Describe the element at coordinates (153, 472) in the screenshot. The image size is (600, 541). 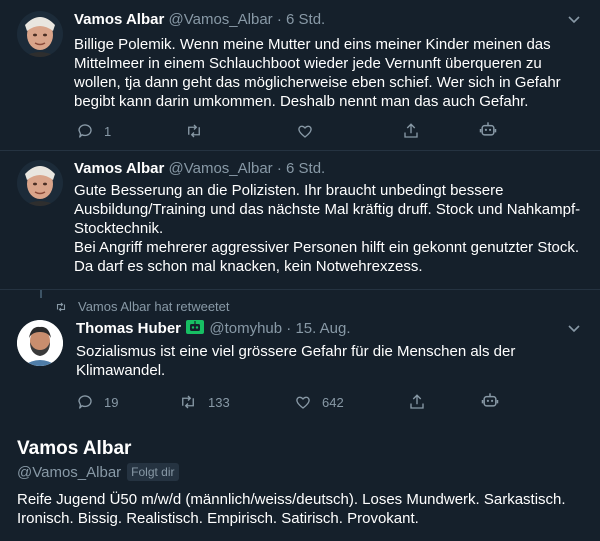
I see `follows-you-badge: Folgt dir` at that location.